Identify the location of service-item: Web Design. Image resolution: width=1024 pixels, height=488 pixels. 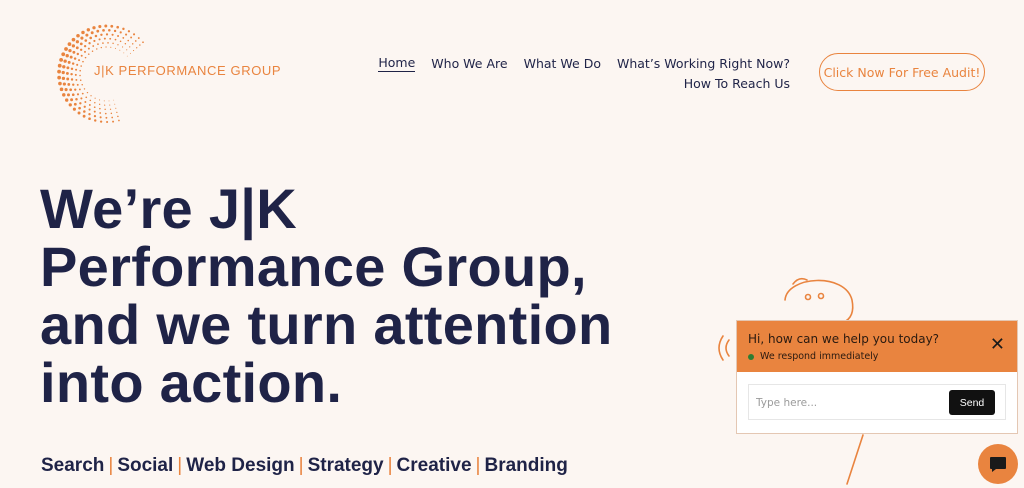
(240, 465).